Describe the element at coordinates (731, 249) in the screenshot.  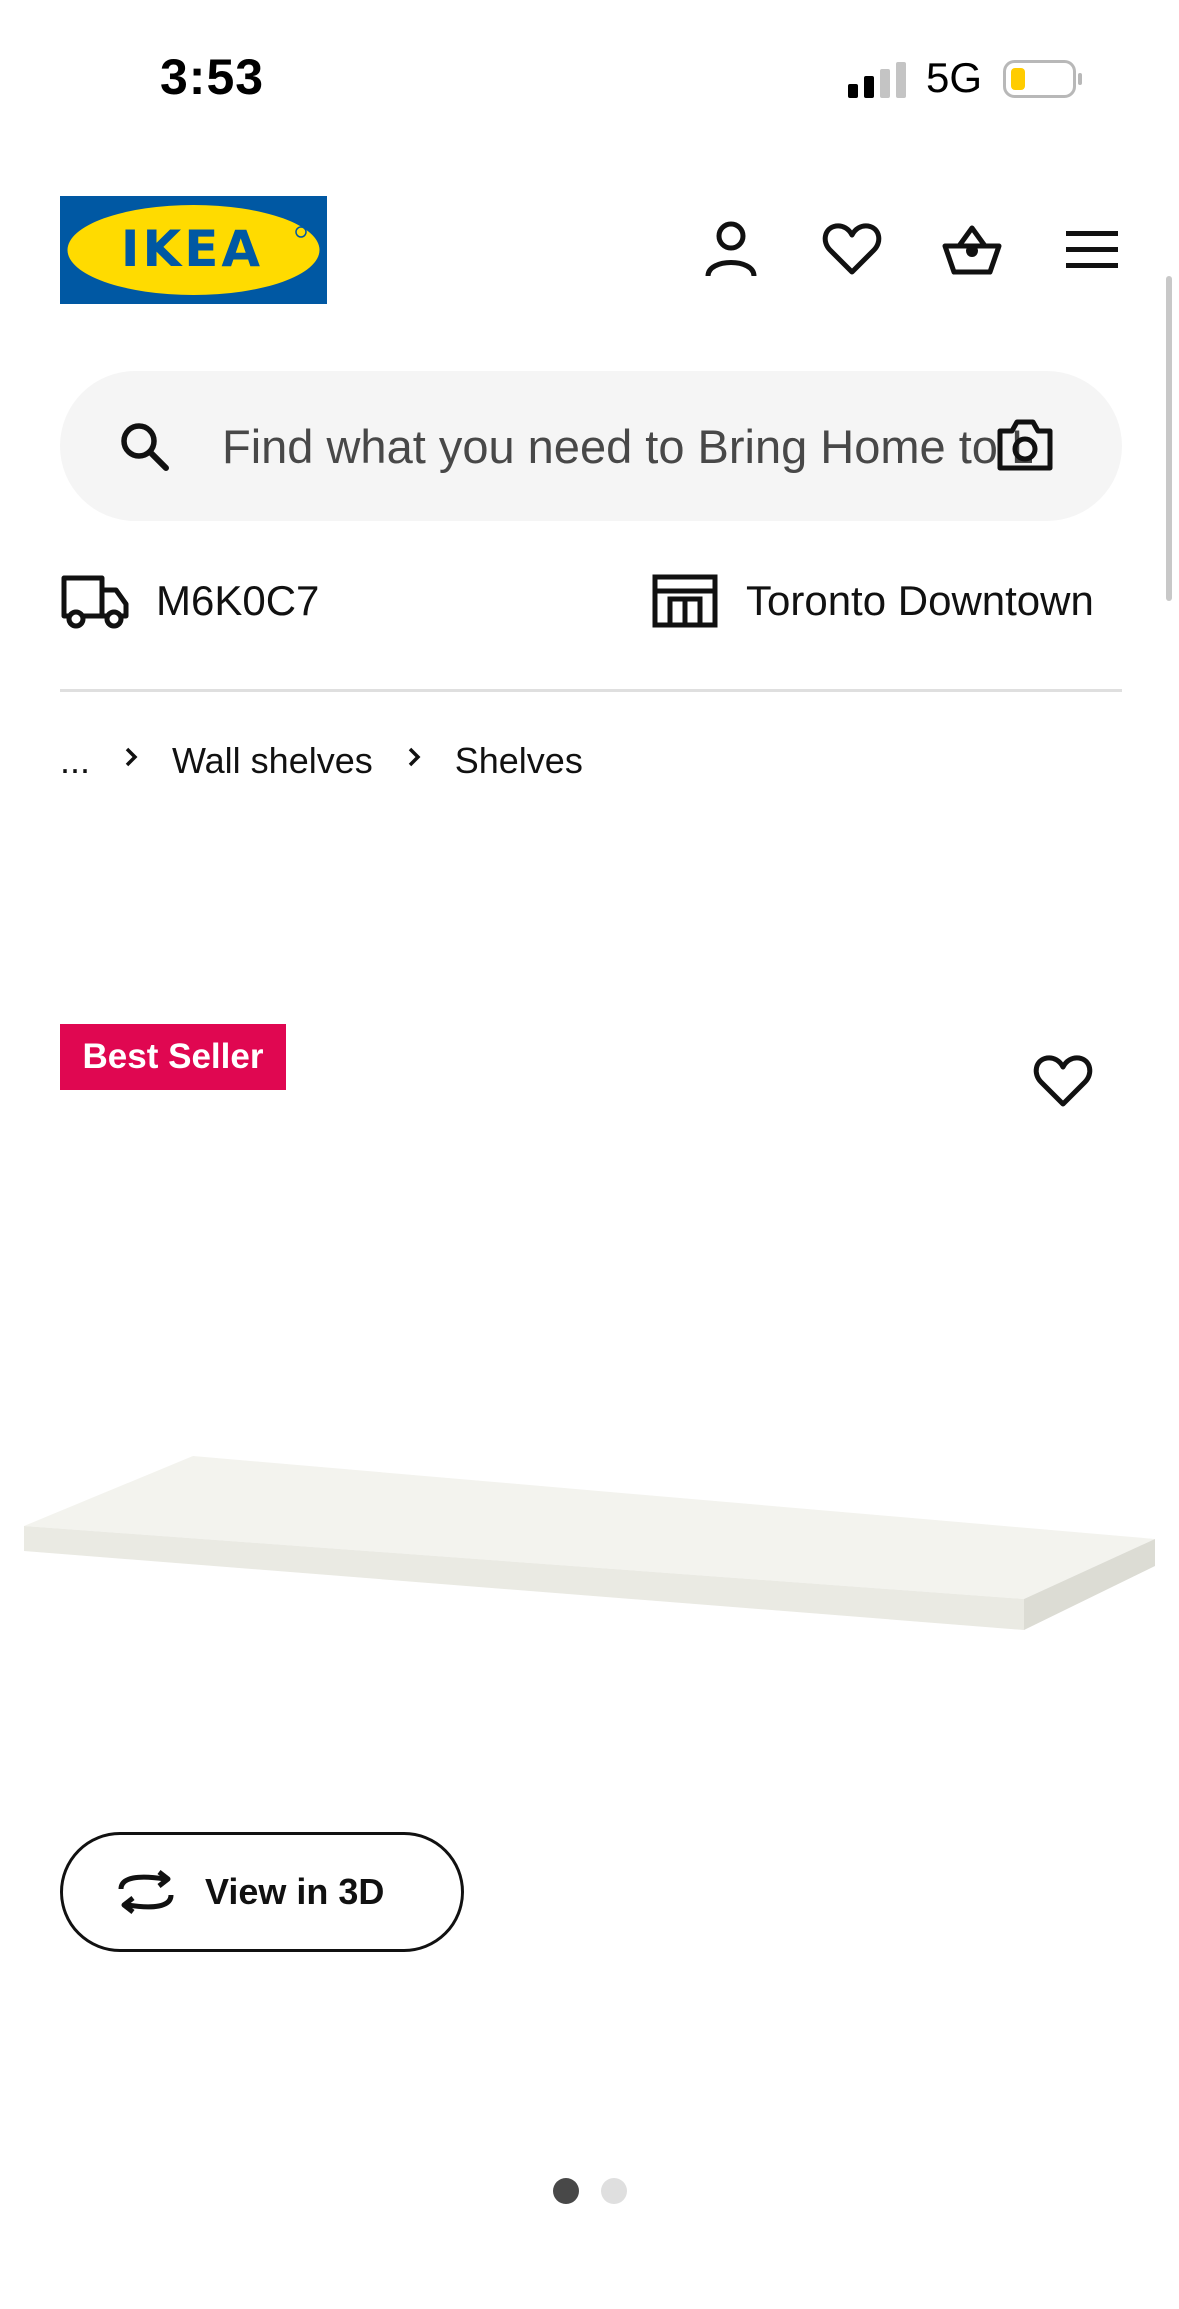
I see `account-icon` at that location.